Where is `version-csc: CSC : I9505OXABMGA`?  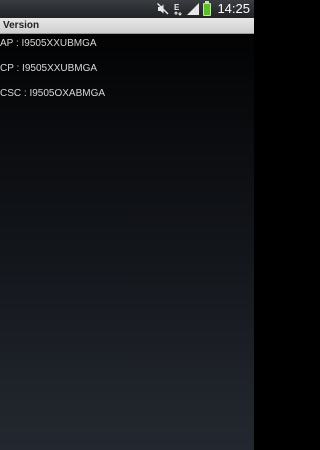
version-csc: CSC : I9505OXABMGA is located at coordinates (53, 93).